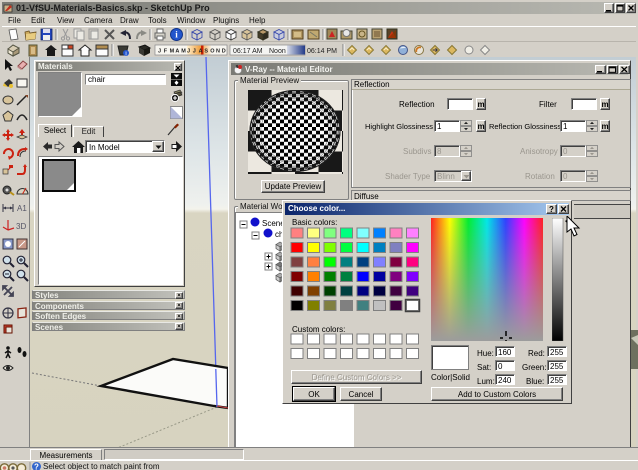 This screenshot has width=638, height=470. I want to click on svg-text: 3D, so click(21, 226).